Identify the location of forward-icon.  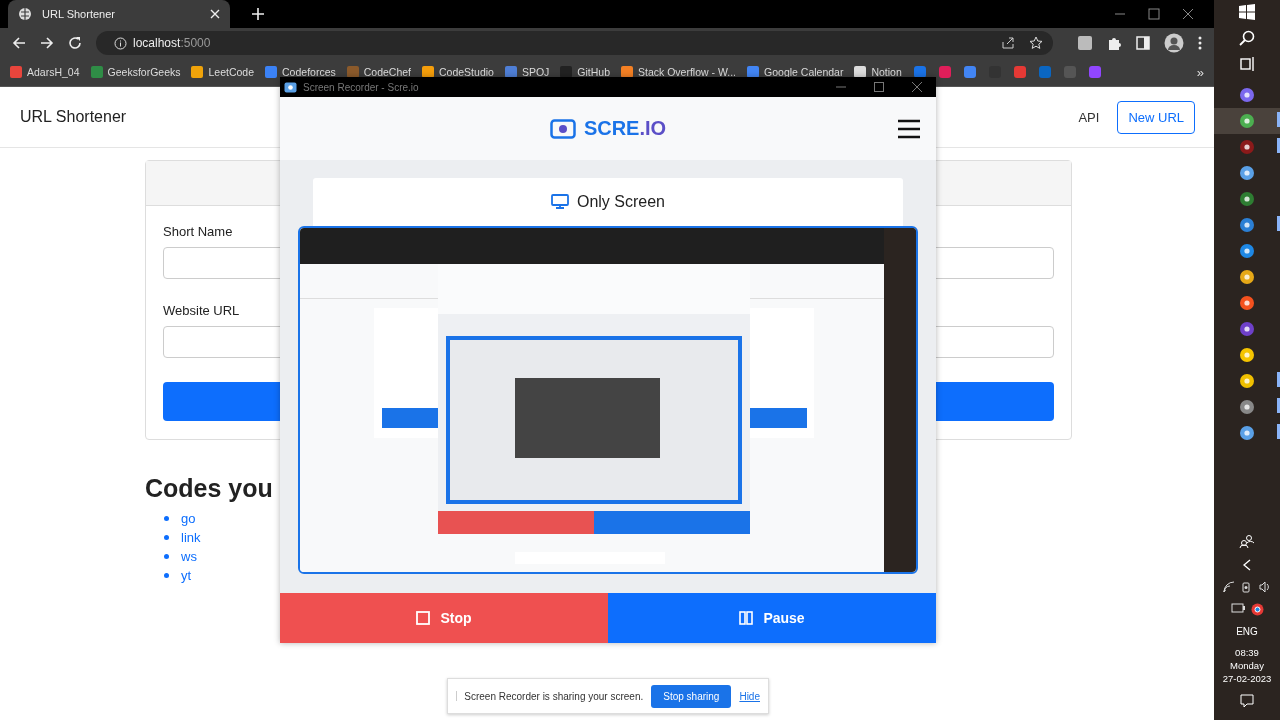
(47, 43).